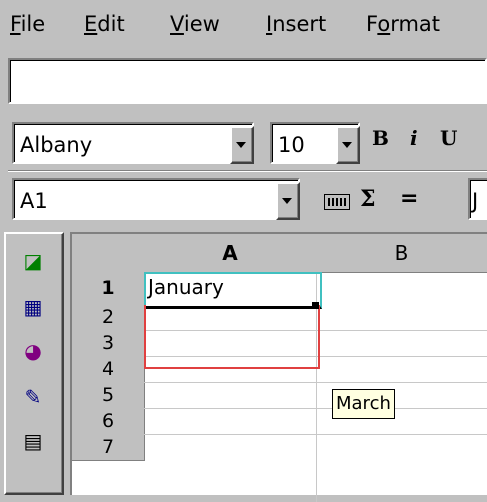 Image resolution: width=487 pixels, height=502 pixels. What do you see at coordinates (108, 317) in the screenshot?
I see `row-header-2: 2` at bounding box center [108, 317].